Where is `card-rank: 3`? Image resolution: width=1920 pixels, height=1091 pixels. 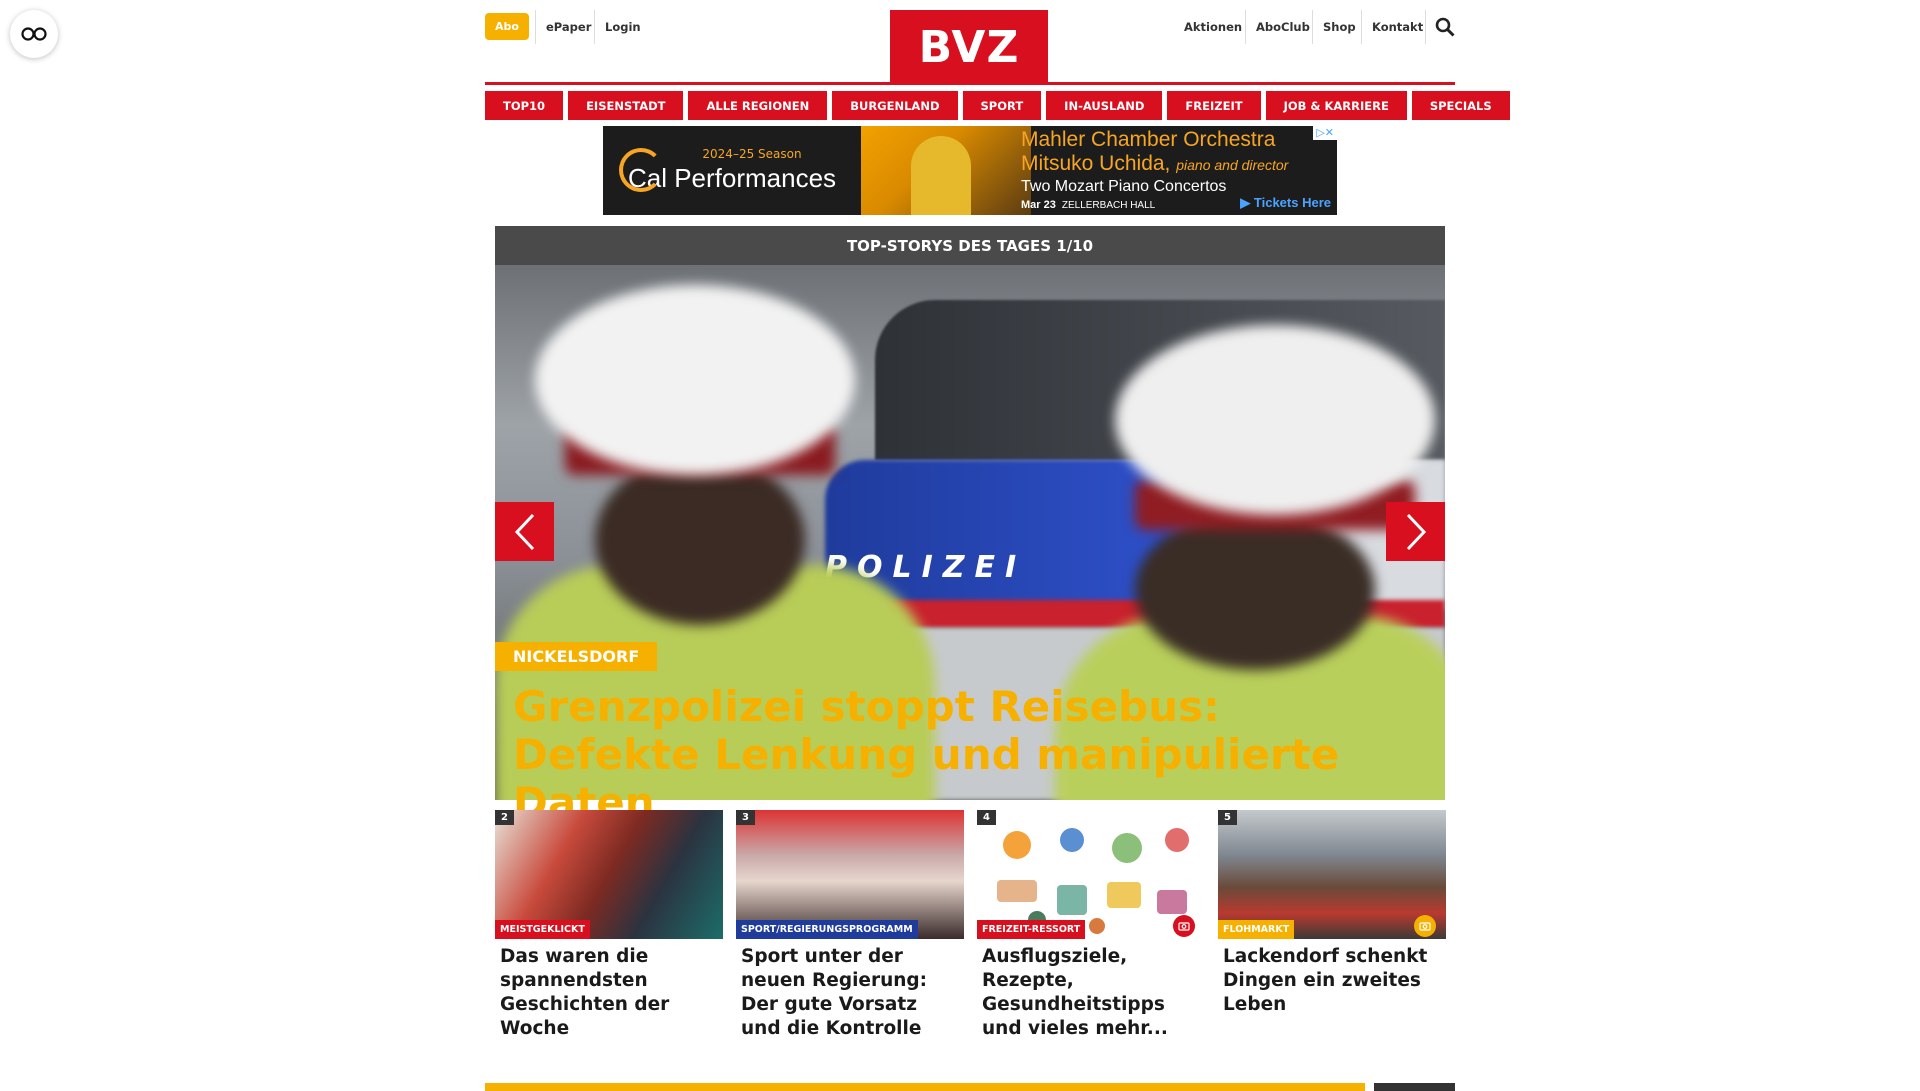
card-rank: 3 is located at coordinates (745, 817).